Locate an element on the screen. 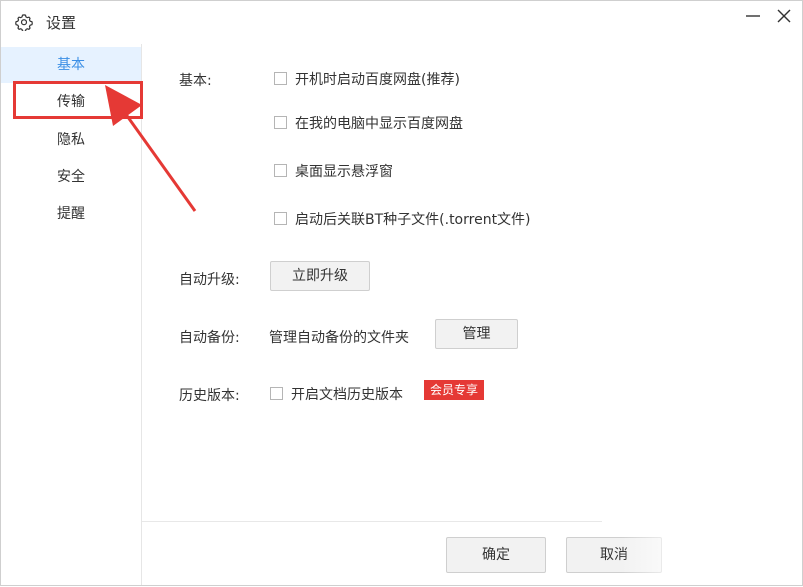 This screenshot has width=803, height=587. startup-checkbox-row: 开机时启动百度网盘(推荐) is located at coordinates (384, 79).